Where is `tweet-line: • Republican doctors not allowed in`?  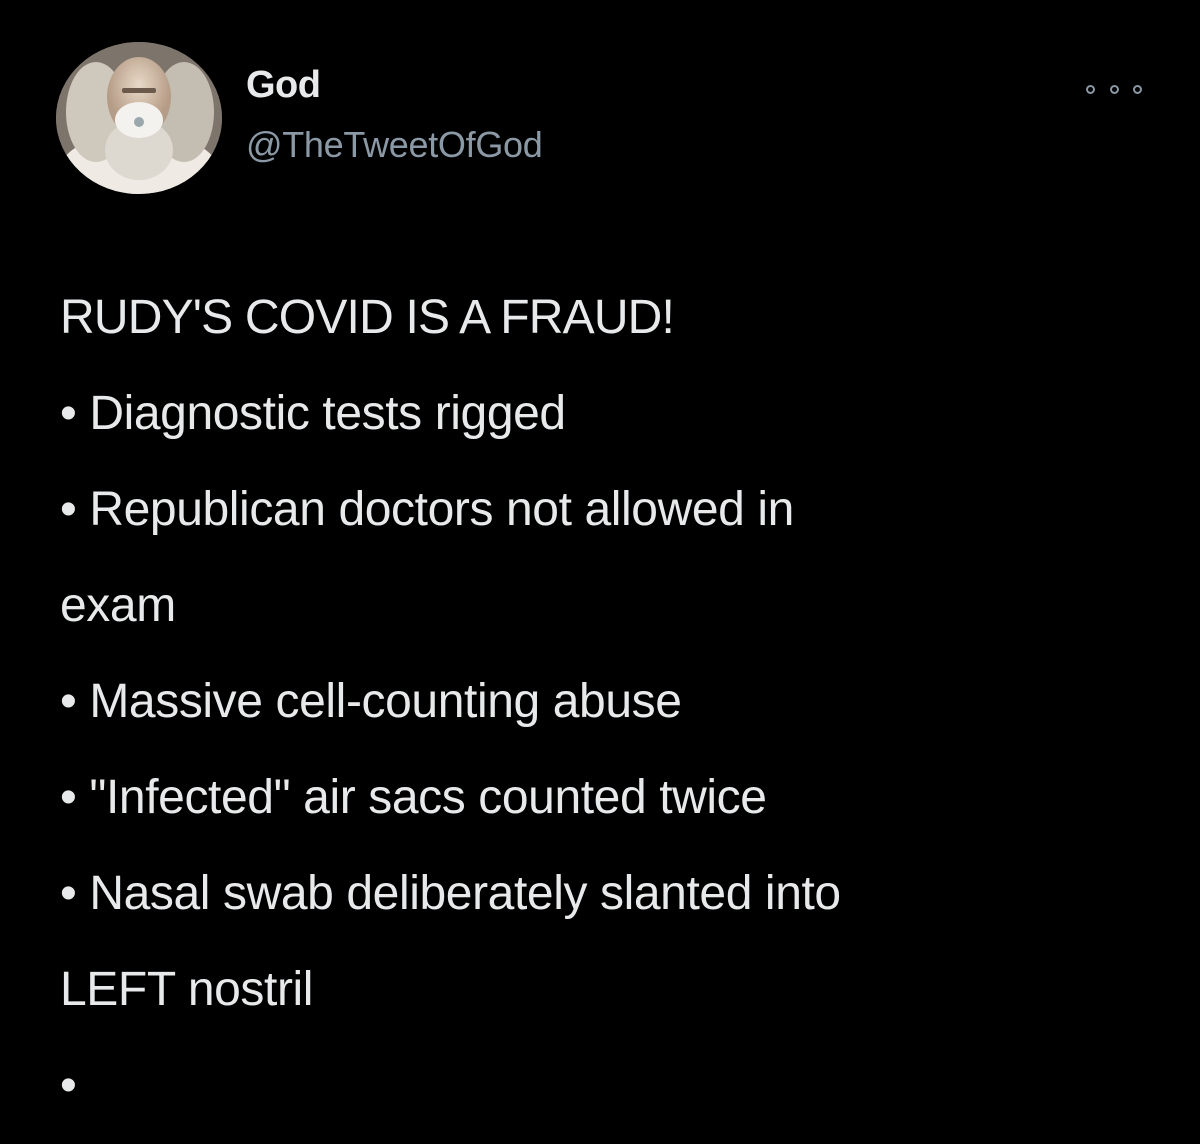
tweet-line: • Republican doctors not allowed in is located at coordinates (427, 509).